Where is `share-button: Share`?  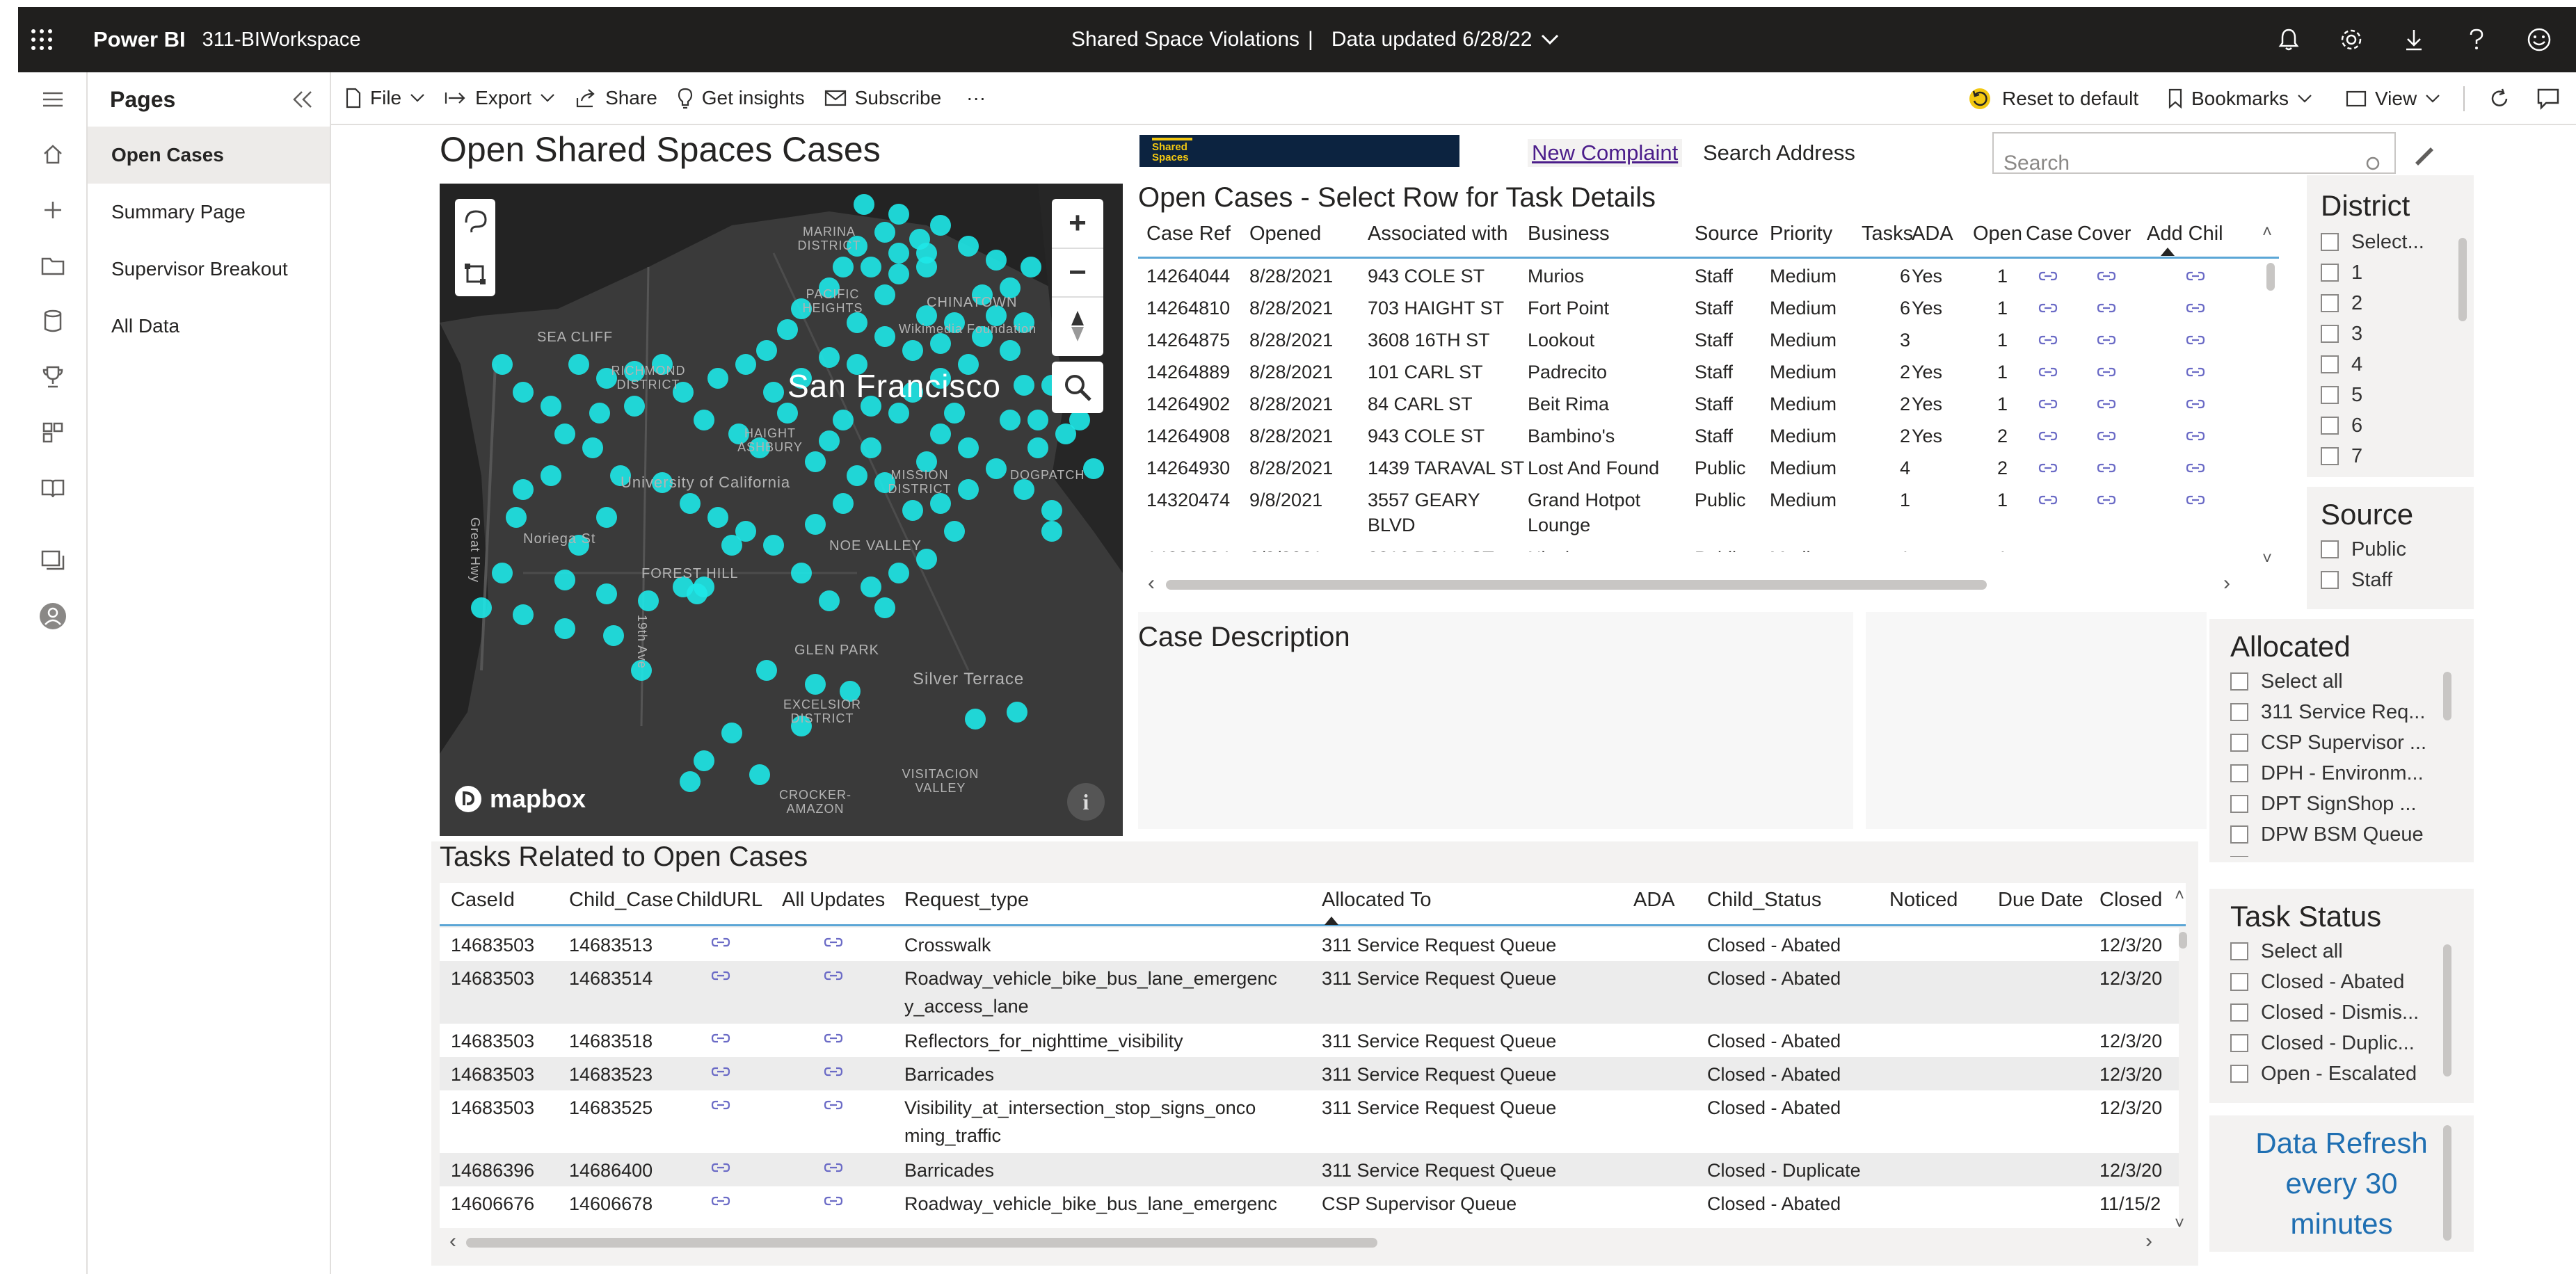
share-button: Share is located at coordinates (616, 98).